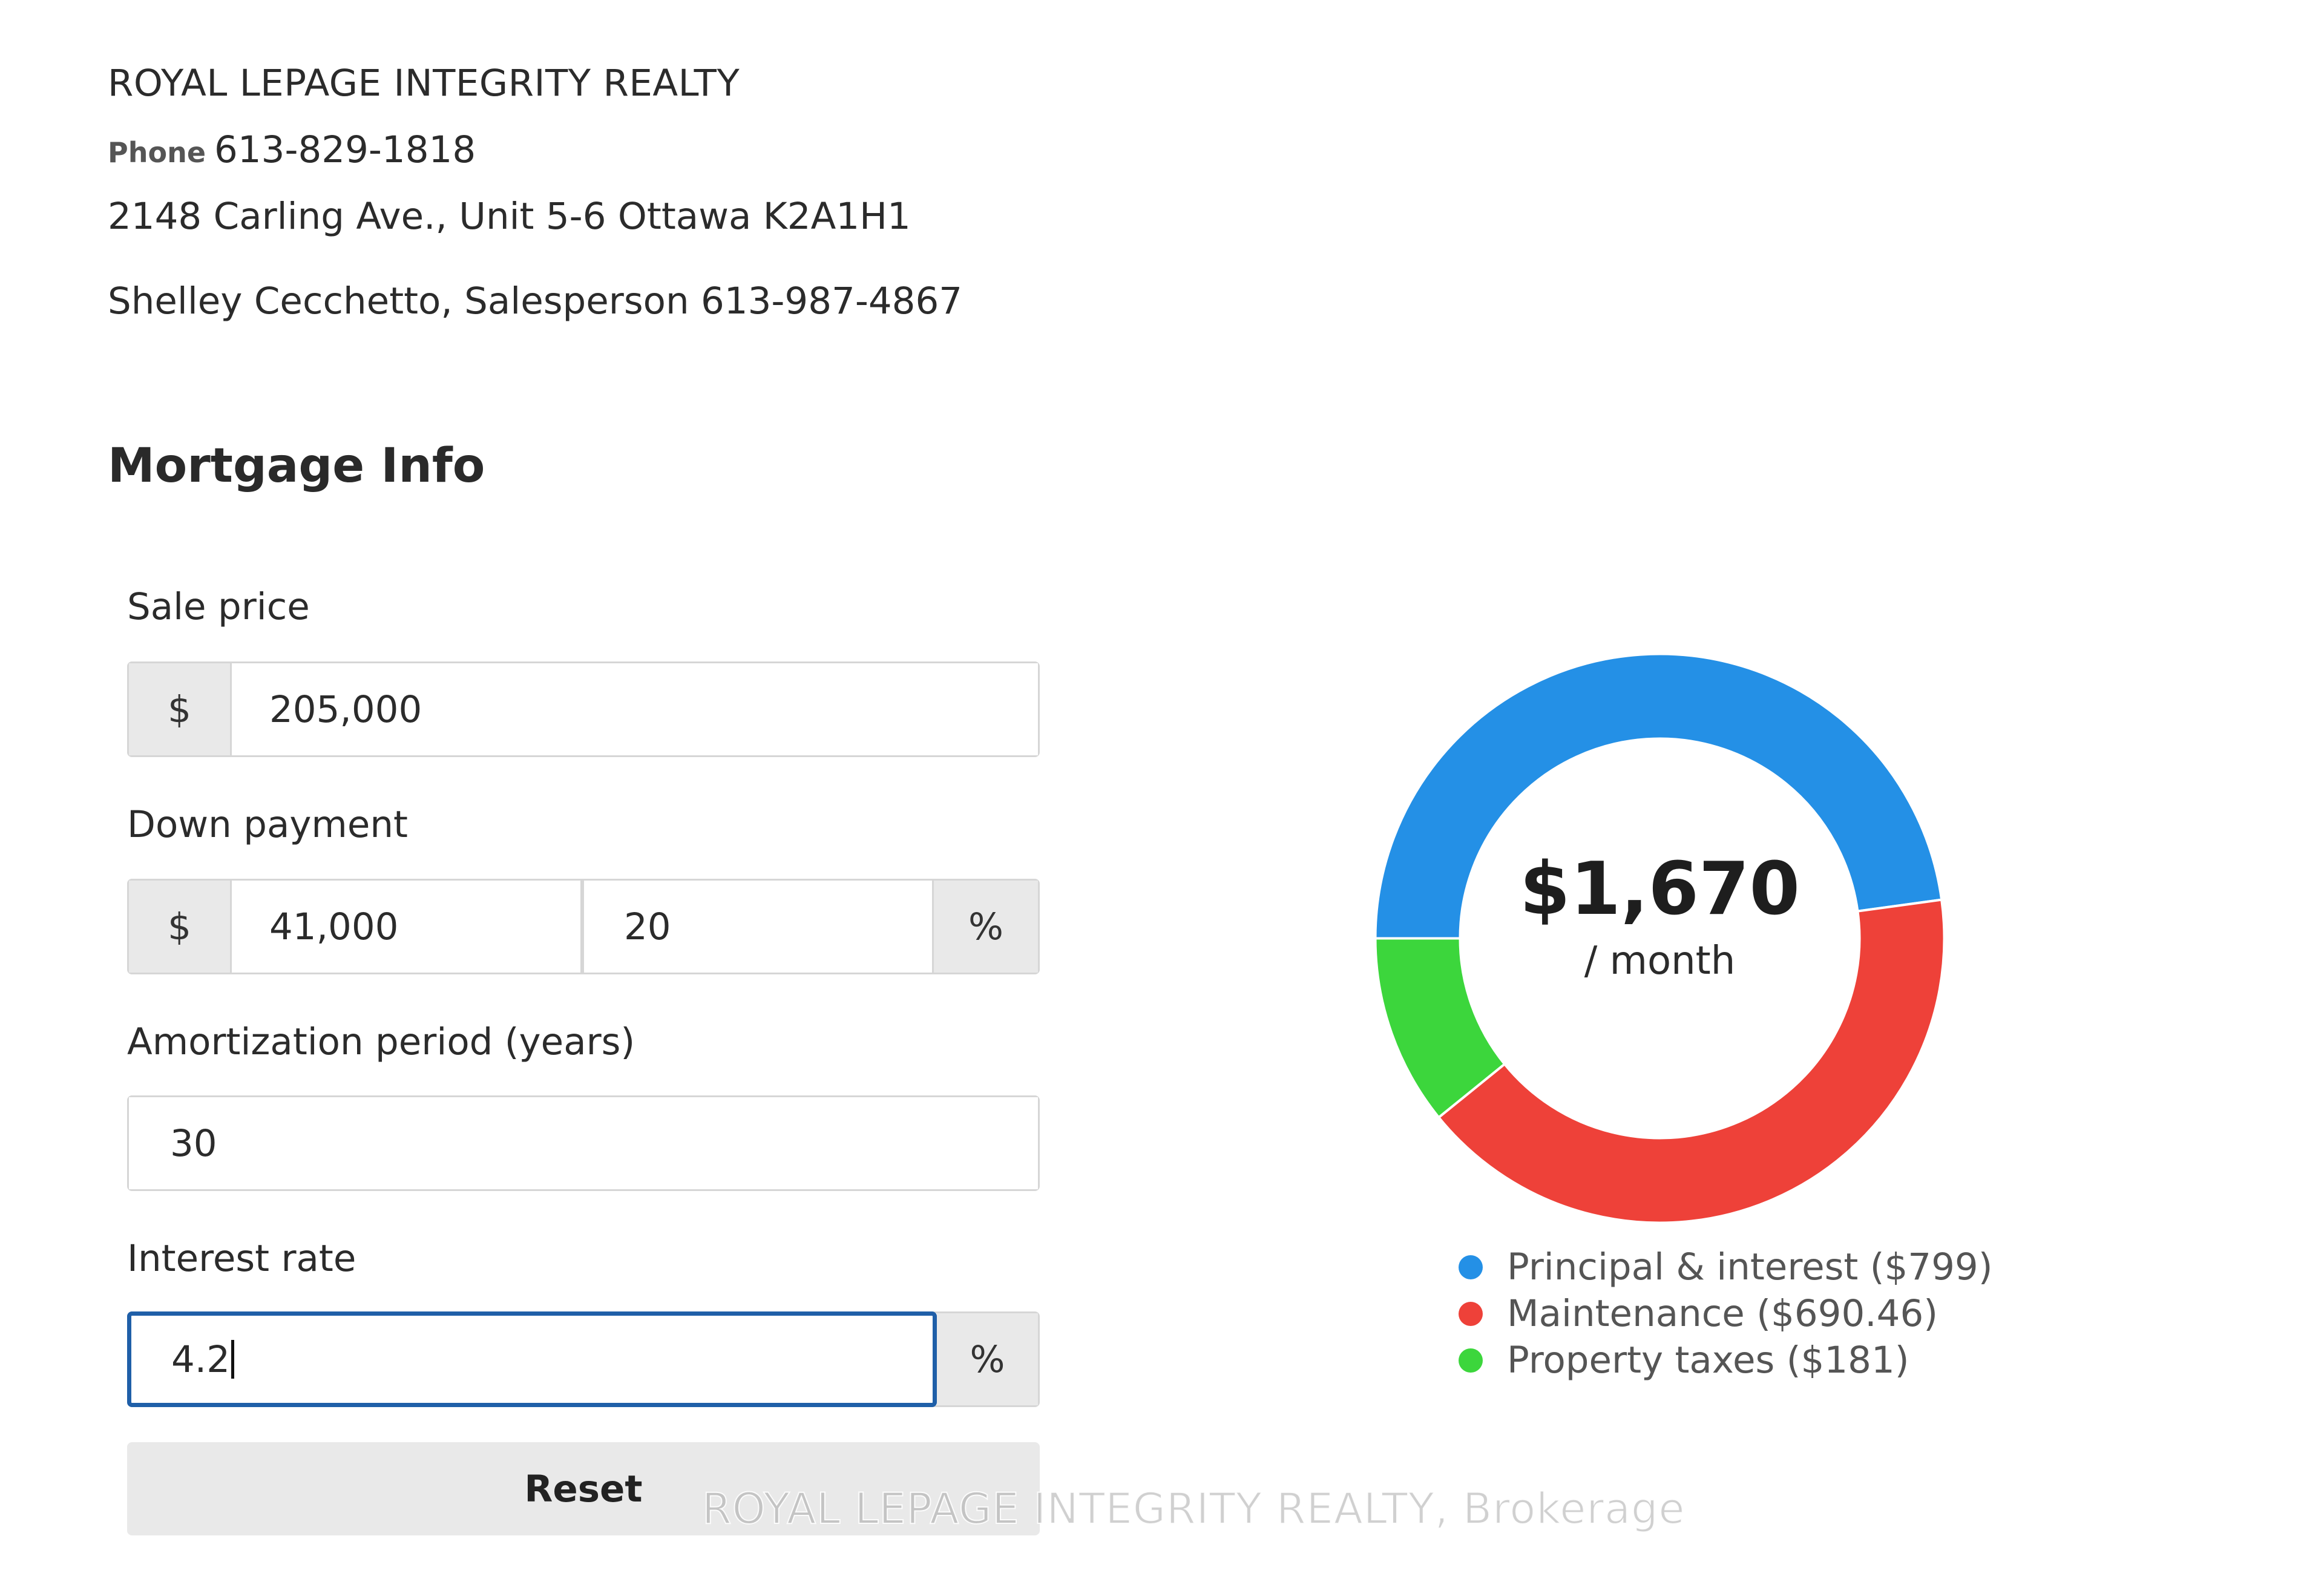  Describe the element at coordinates (242, 1258) in the screenshot. I see `interest-rate-label: Interest rate` at that location.